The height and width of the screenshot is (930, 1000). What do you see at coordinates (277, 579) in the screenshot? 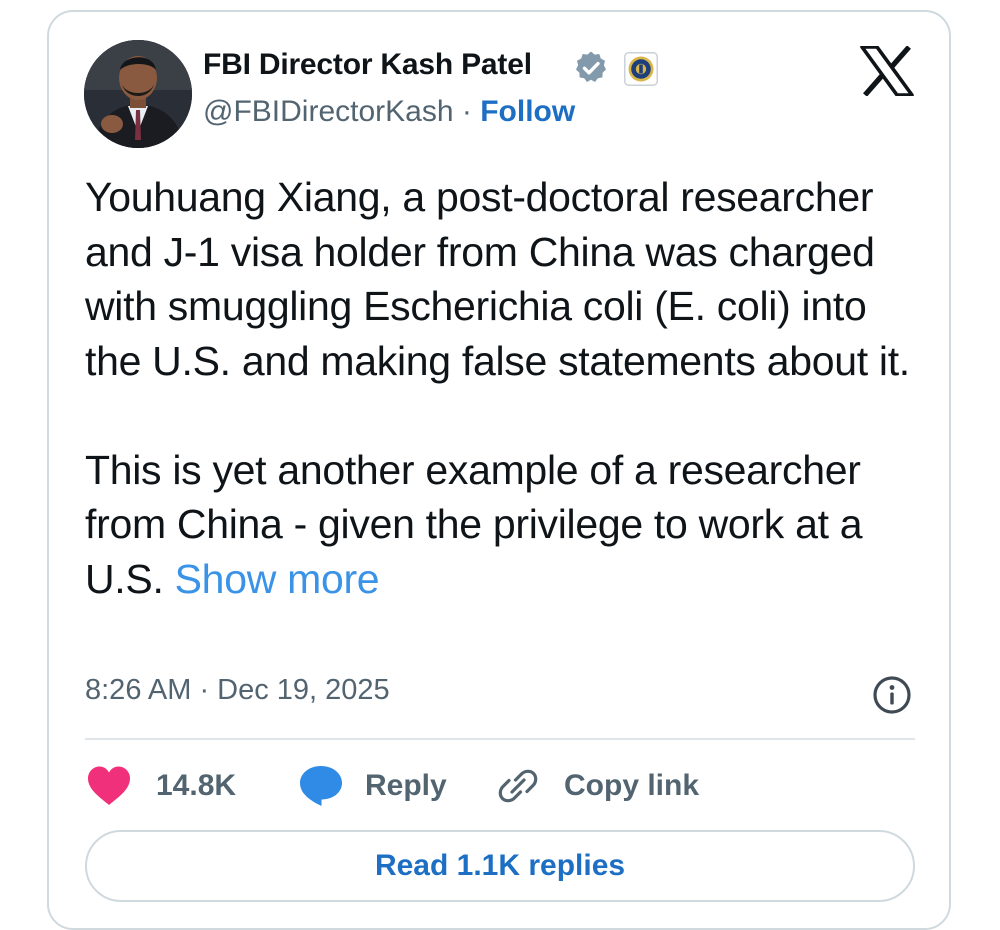
I see `show-more-link: Show more` at bounding box center [277, 579].